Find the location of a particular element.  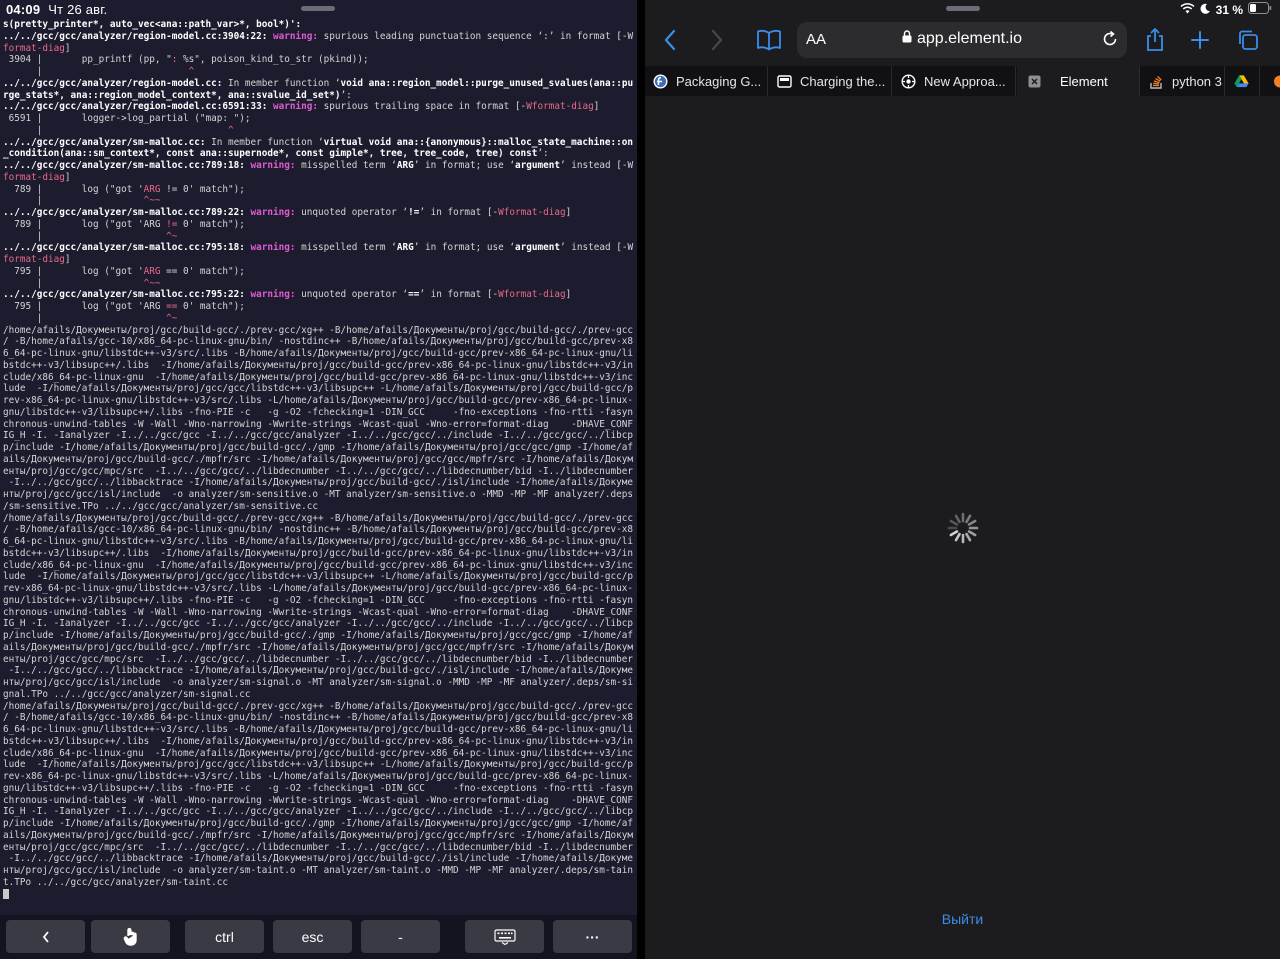

multitasking-handle-right is located at coordinates (963, 8).